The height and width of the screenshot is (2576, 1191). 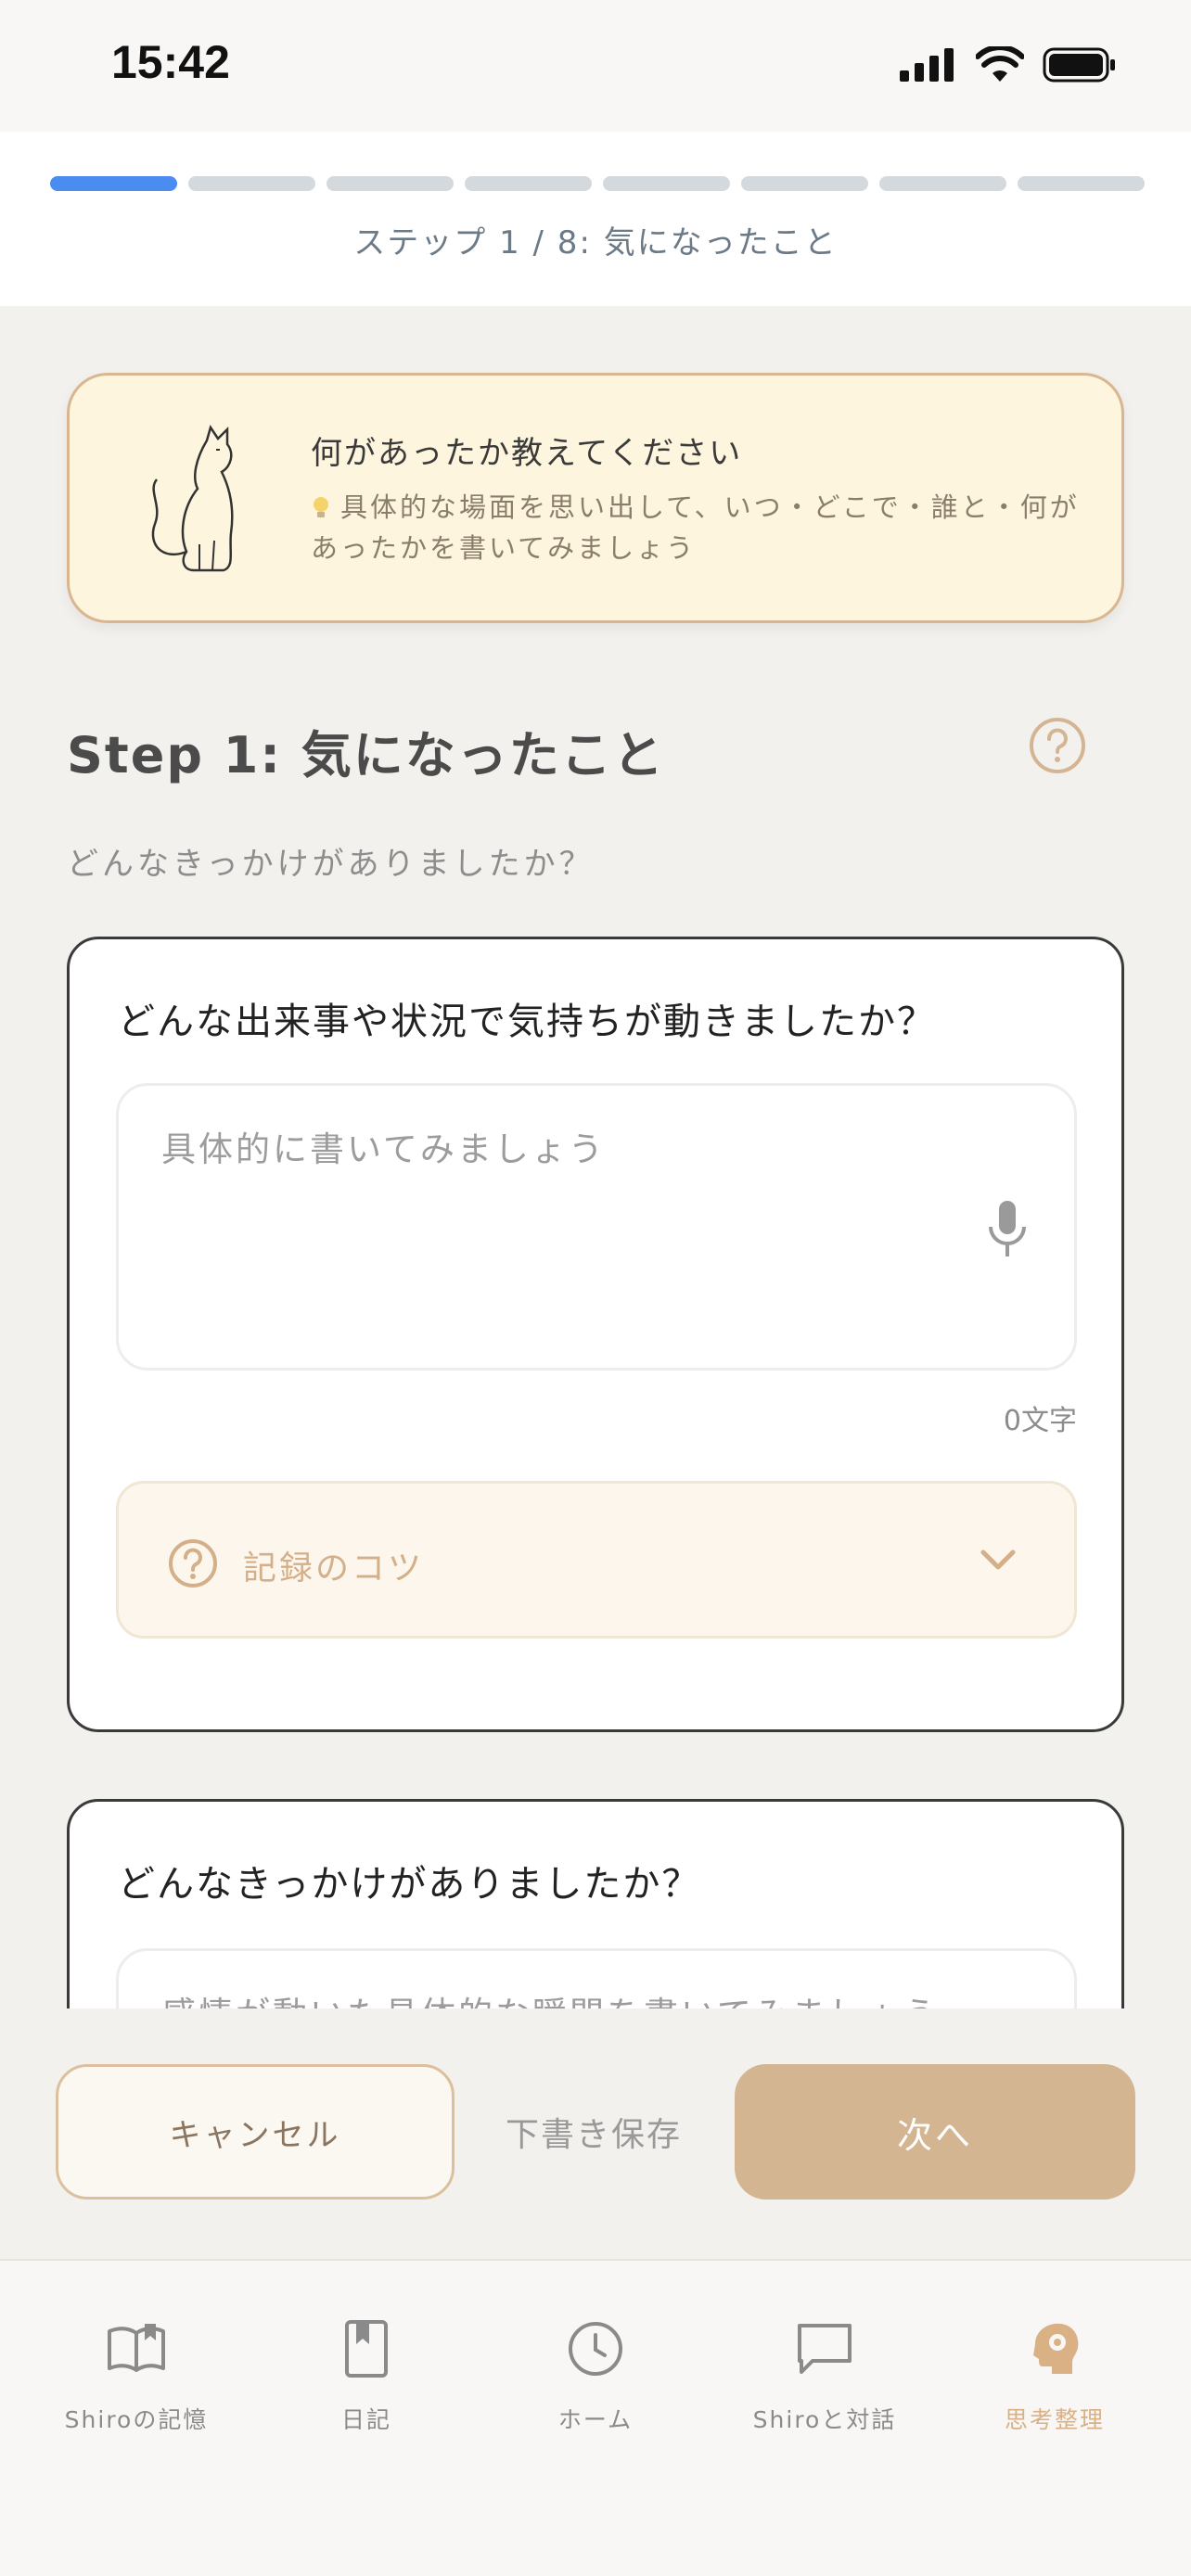 I want to click on tab-thought-organizer: 思考整理, so click(x=1055, y=2375).